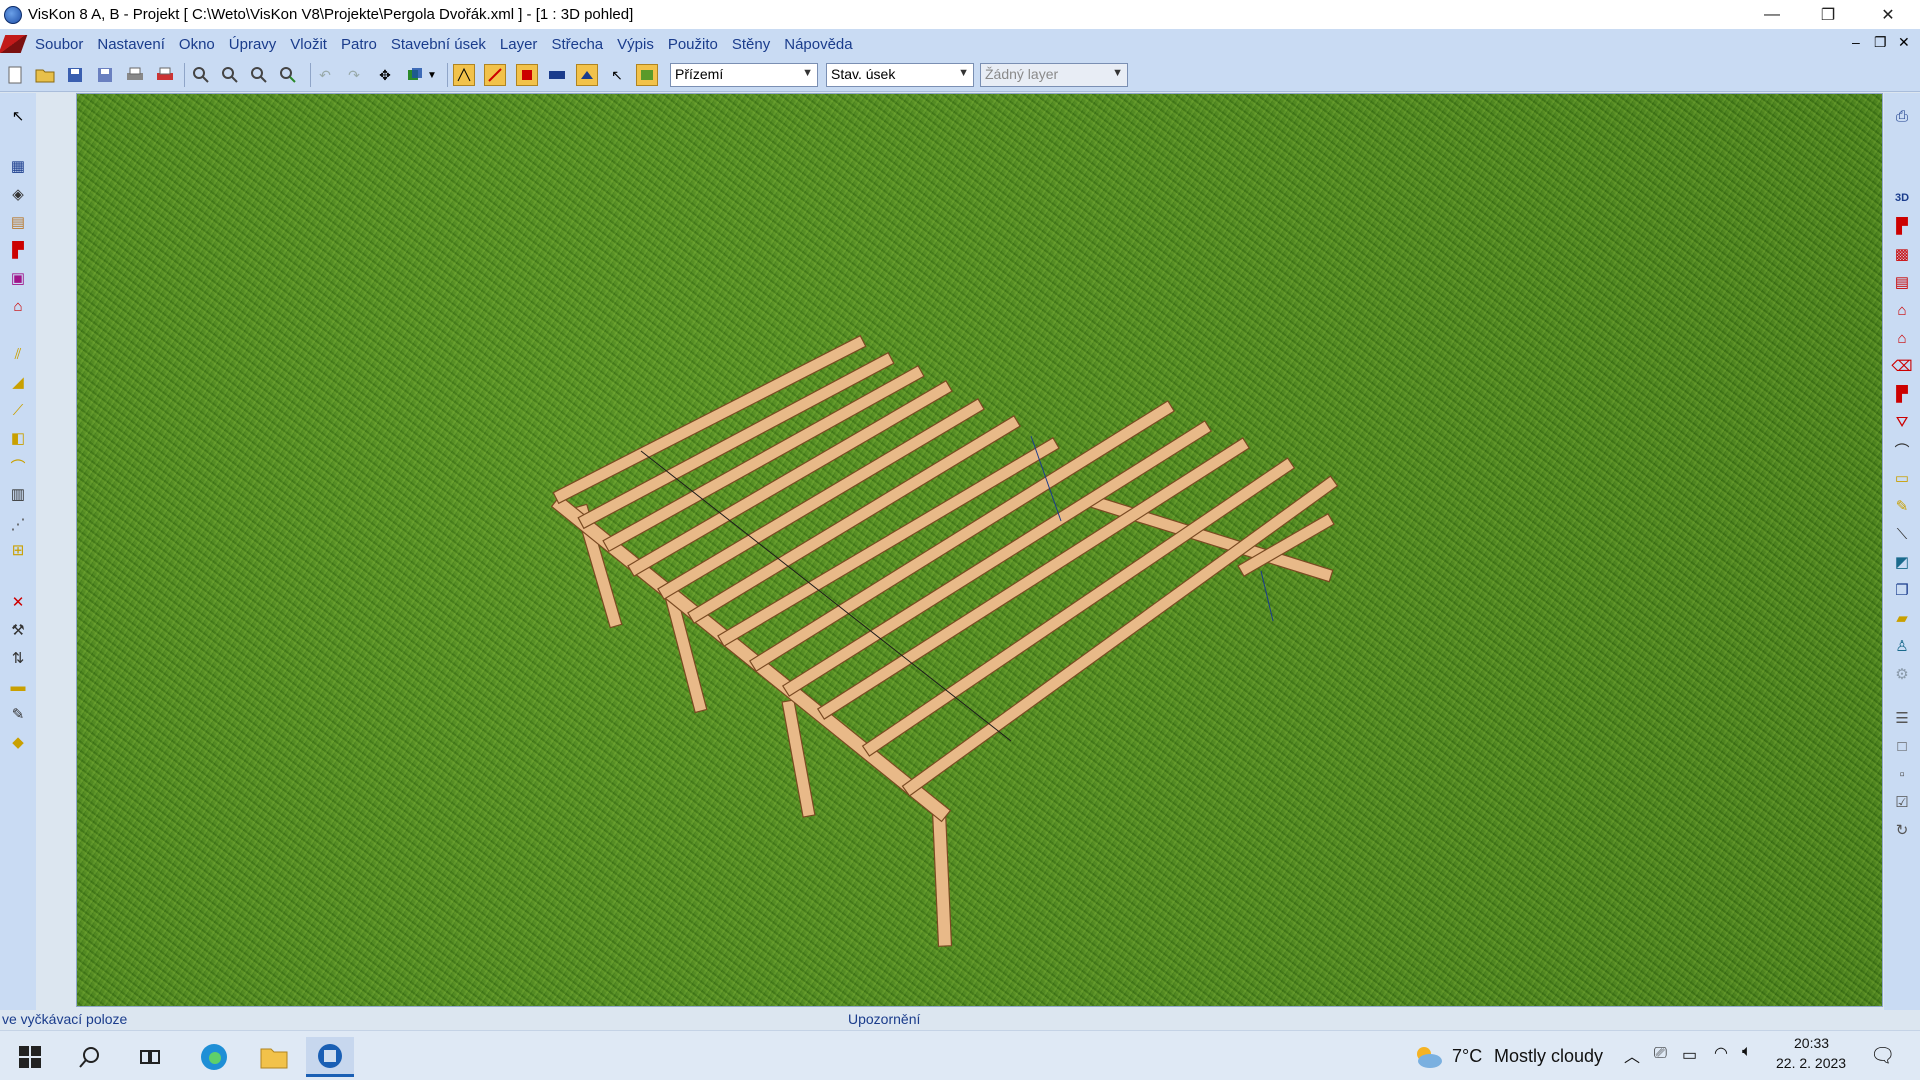 This screenshot has width=1920, height=1080. I want to click on edit-icon: ✎, so click(18, 714).